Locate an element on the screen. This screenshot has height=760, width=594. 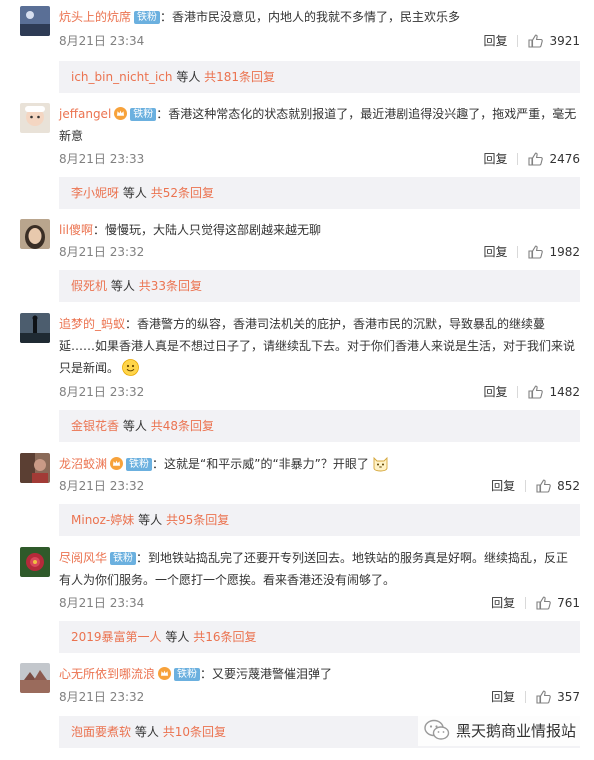
comment-actions: 回复 1982 is located at coordinates (531, 252).